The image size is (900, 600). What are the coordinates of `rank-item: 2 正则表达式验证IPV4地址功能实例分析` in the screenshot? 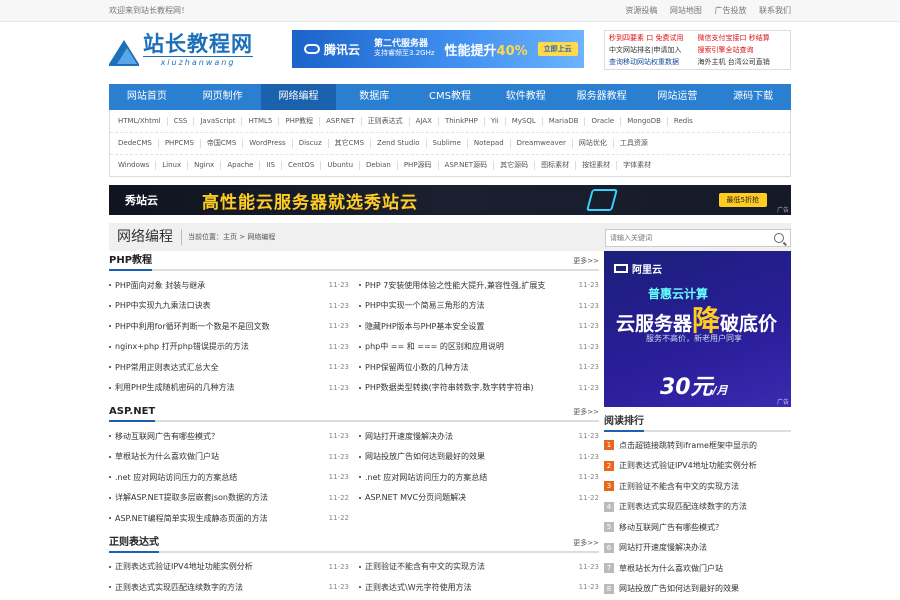 It's located at (697, 466).